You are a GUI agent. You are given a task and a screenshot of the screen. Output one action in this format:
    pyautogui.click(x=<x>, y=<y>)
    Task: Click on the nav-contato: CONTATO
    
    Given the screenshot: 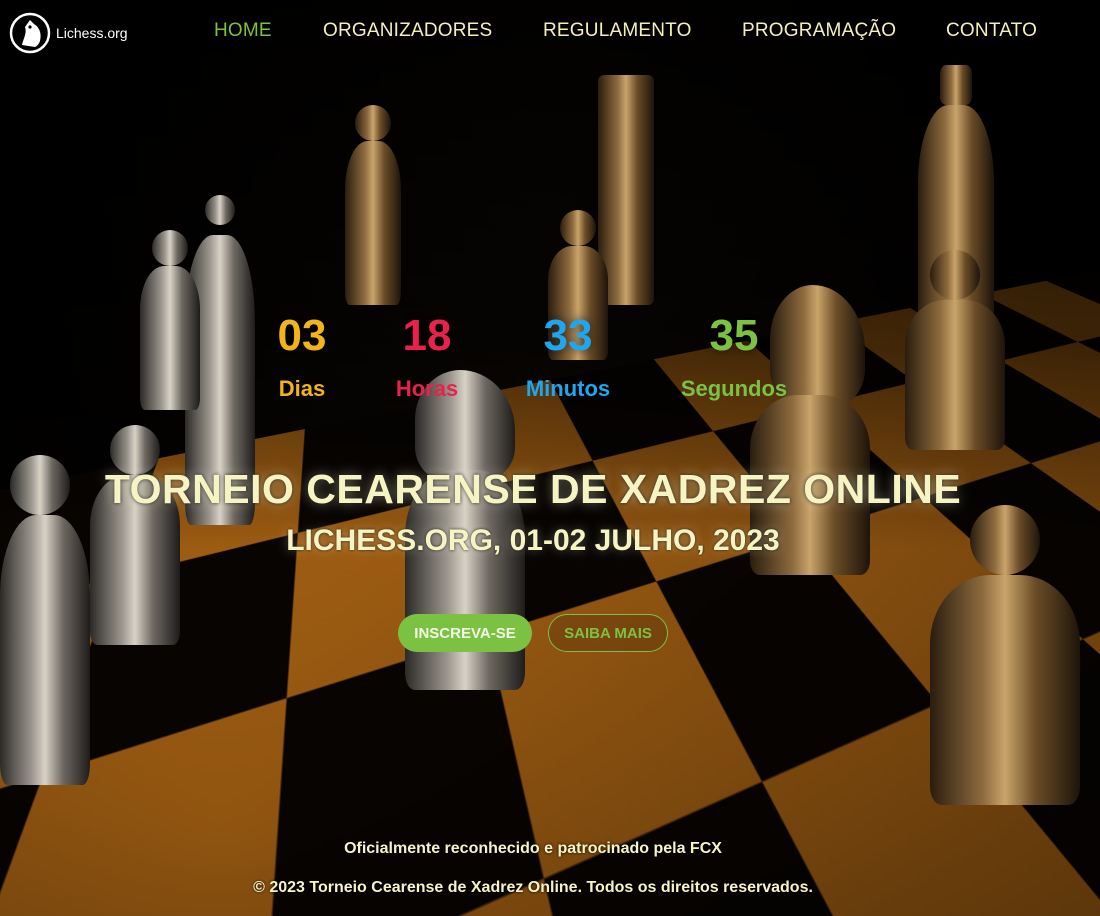 What is the action you would take?
    pyautogui.click(x=991, y=31)
    